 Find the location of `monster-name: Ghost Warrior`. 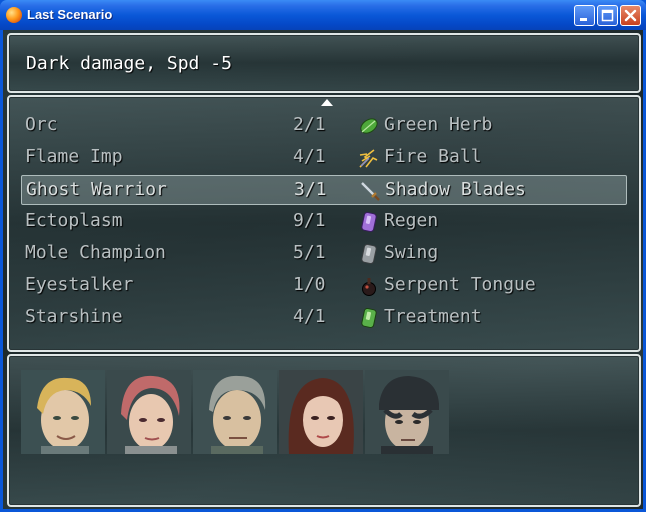

monster-name: Ghost Warrior is located at coordinates (96, 189).